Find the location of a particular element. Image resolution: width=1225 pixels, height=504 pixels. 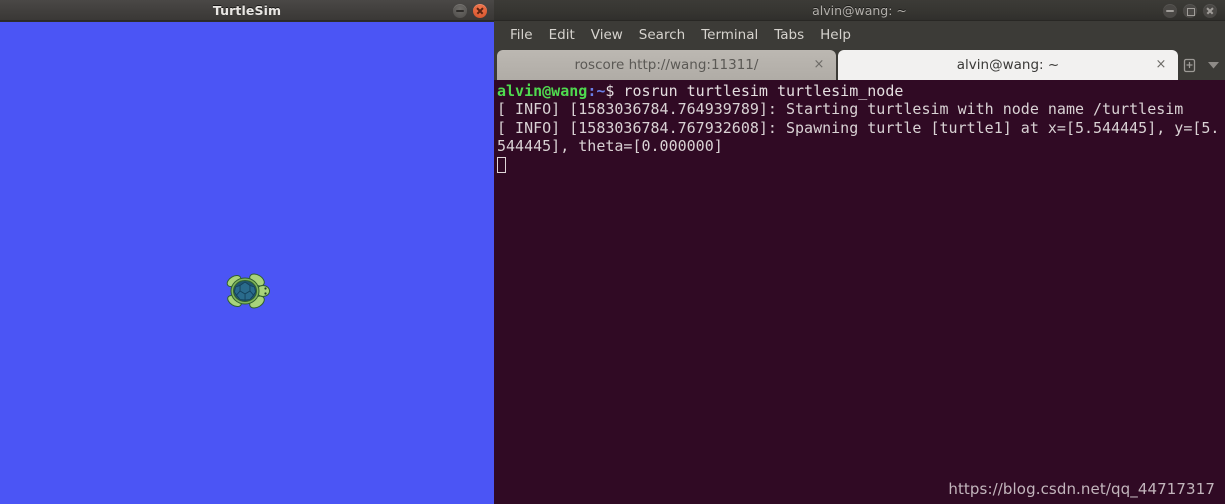

menu-item-terminal: Terminal is located at coordinates (729, 35).